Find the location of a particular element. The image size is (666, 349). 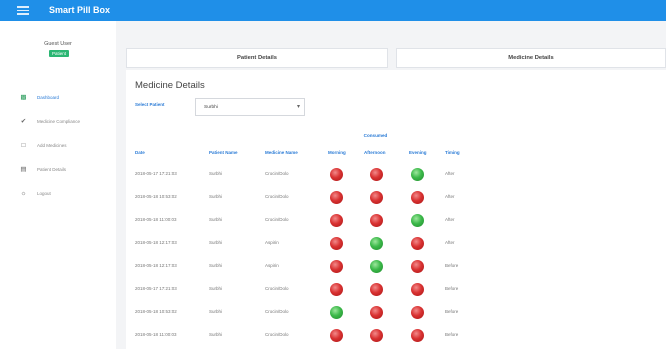

consumed-group-header: Consumed is located at coordinates (396, 137).